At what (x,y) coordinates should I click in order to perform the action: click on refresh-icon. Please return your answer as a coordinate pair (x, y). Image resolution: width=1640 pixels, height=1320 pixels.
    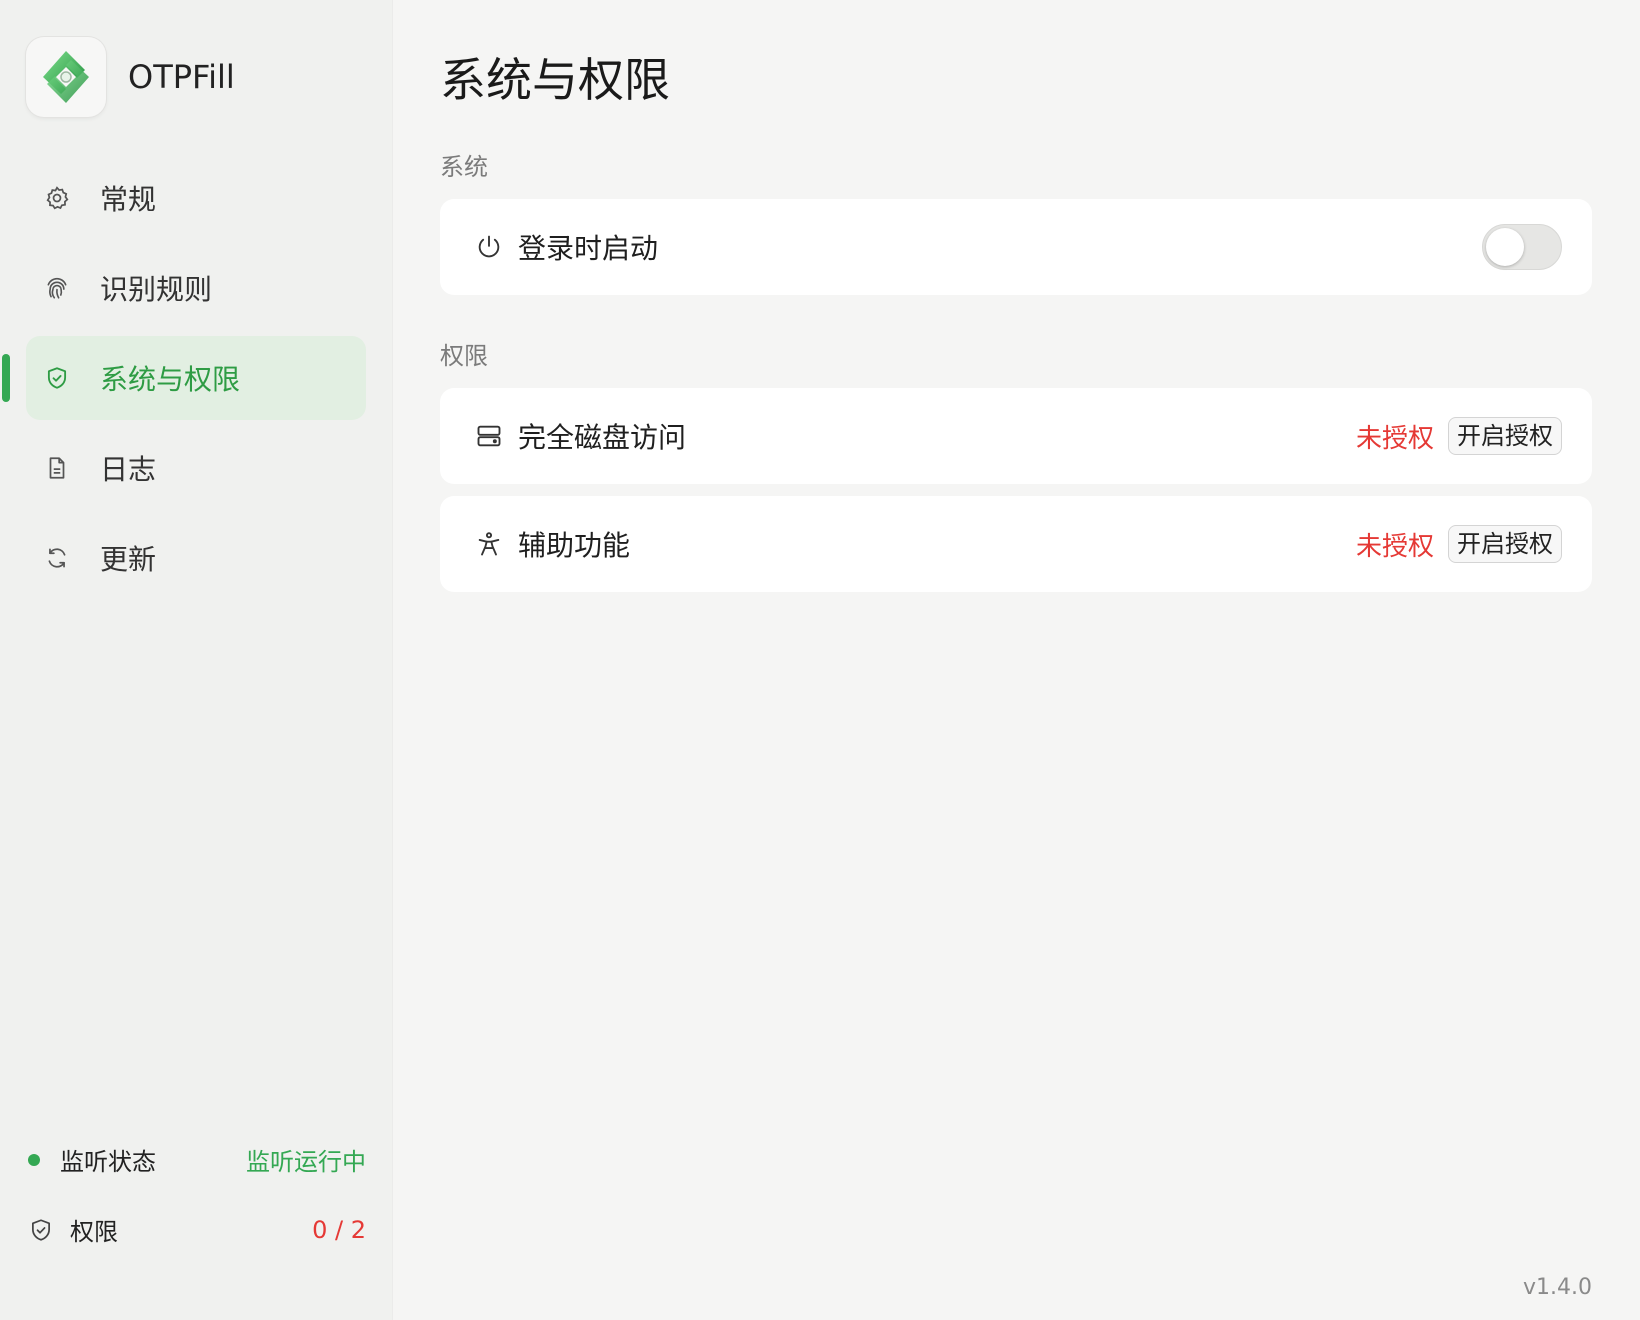
    Looking at the image, I should click on (57, 558).